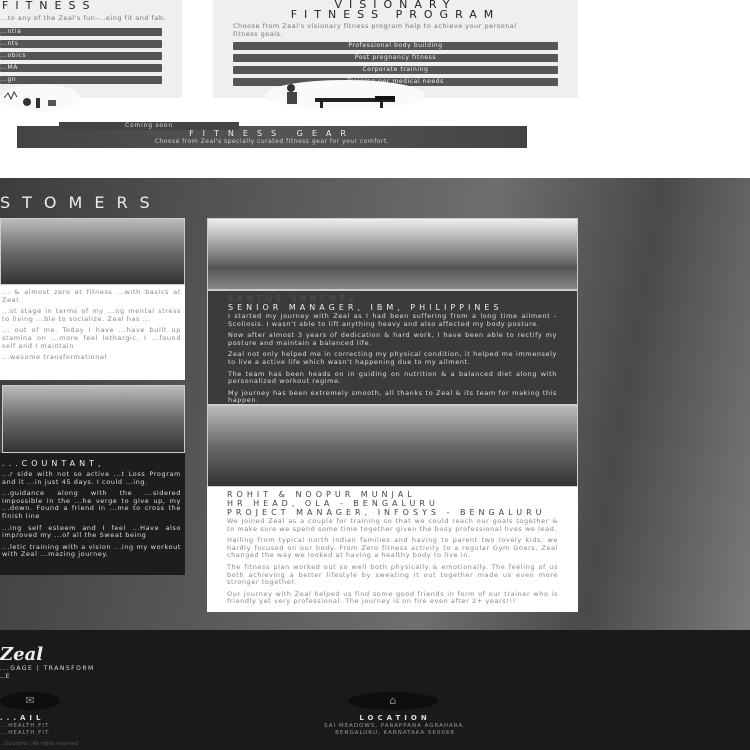 The width and height of the screenshot is (750, 750). What do you see at coordinates (365, 307) in the screenshot?
I see `customer-title: SENIOR MANAGER, IBM, PHILIPPINES` at bounding box center [365, 307].